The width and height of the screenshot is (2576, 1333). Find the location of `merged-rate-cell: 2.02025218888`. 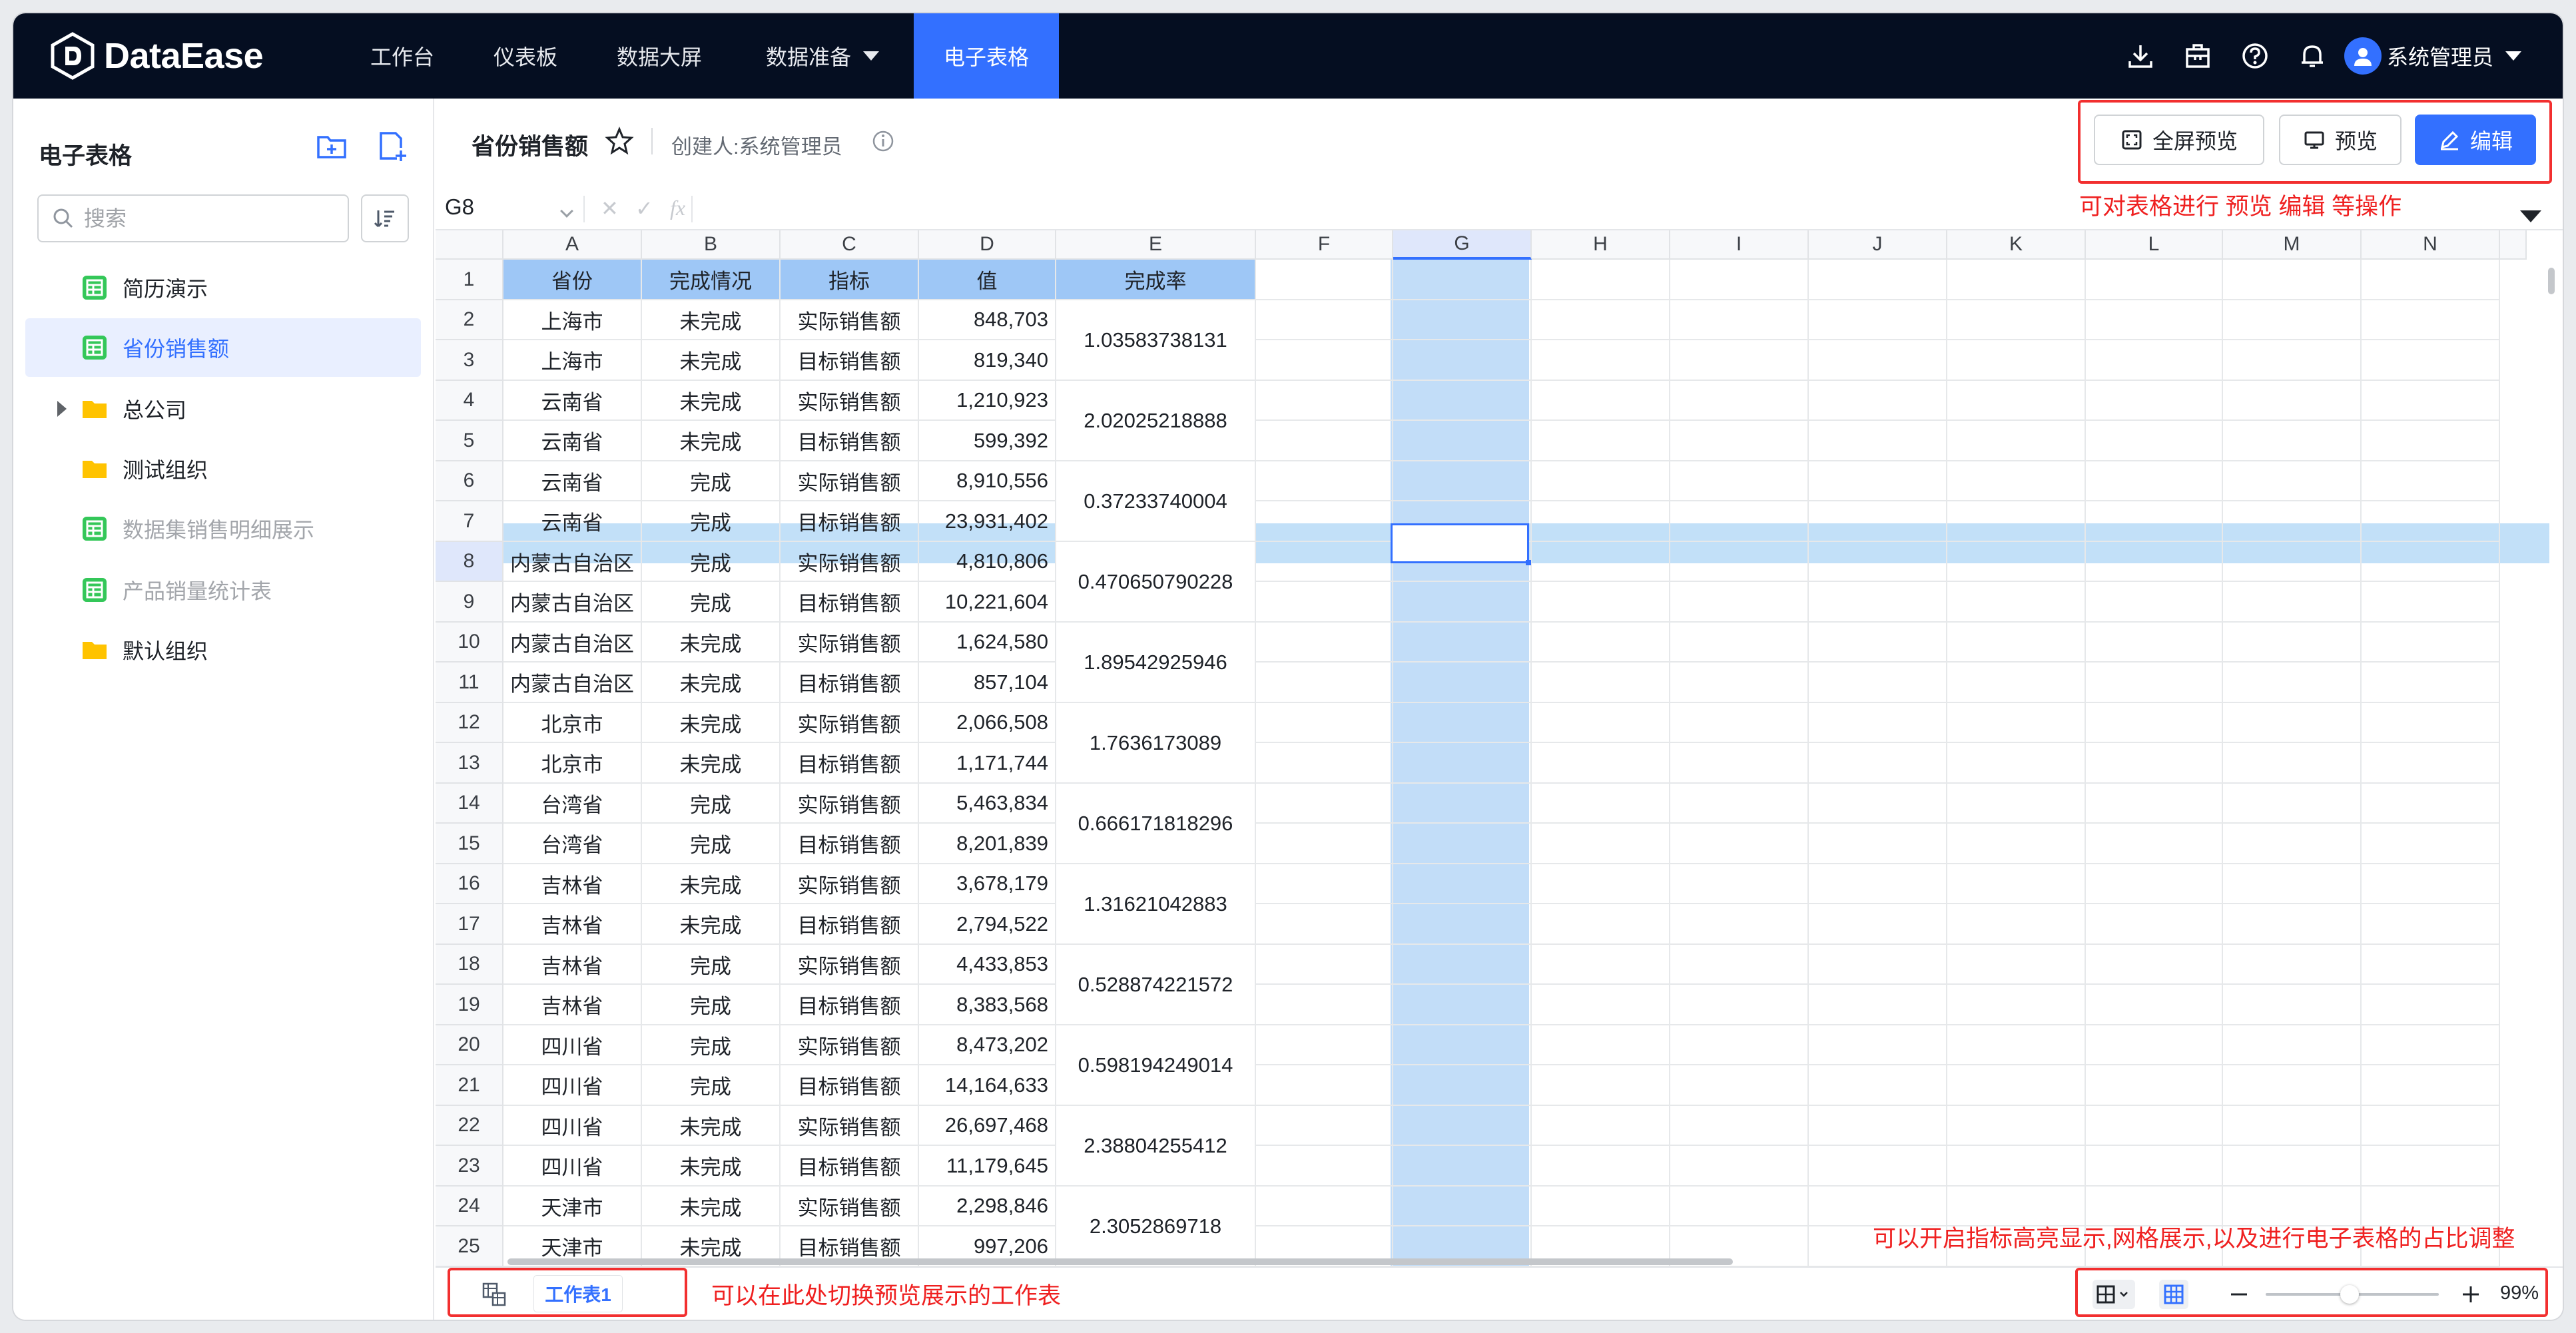

merged-rate-cell: 2.02025218888 is located at coordinates (1156, 421).